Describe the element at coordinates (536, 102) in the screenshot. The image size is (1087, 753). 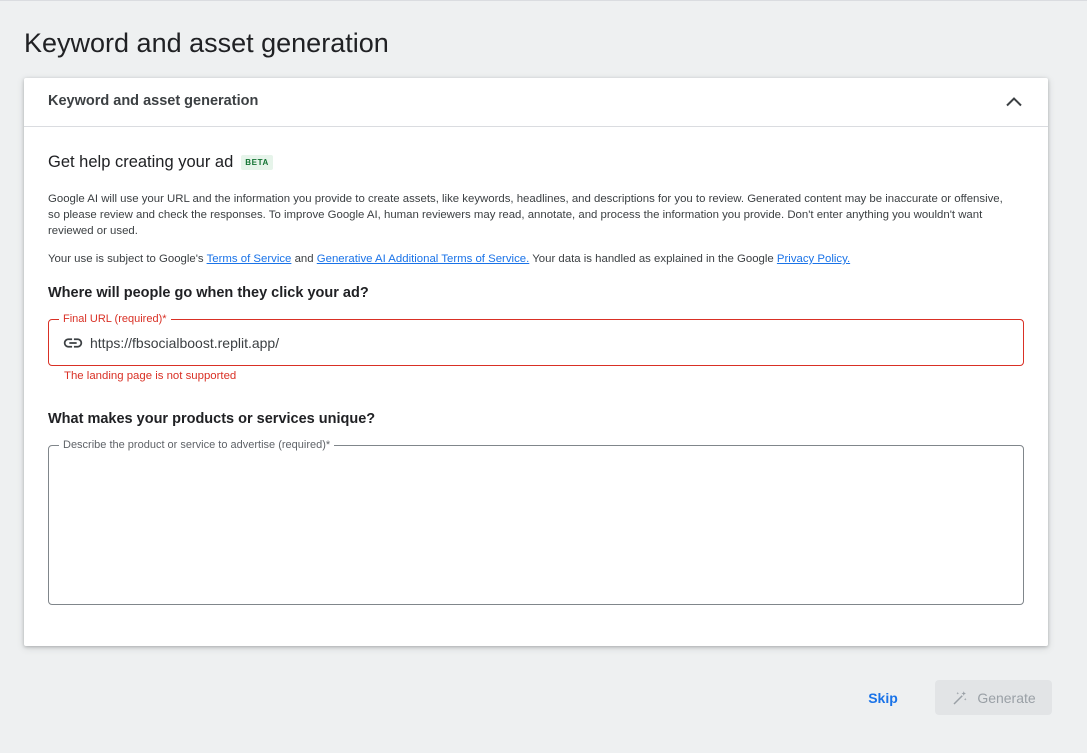
I see `card-header: Keyword and asset generation` at that location.